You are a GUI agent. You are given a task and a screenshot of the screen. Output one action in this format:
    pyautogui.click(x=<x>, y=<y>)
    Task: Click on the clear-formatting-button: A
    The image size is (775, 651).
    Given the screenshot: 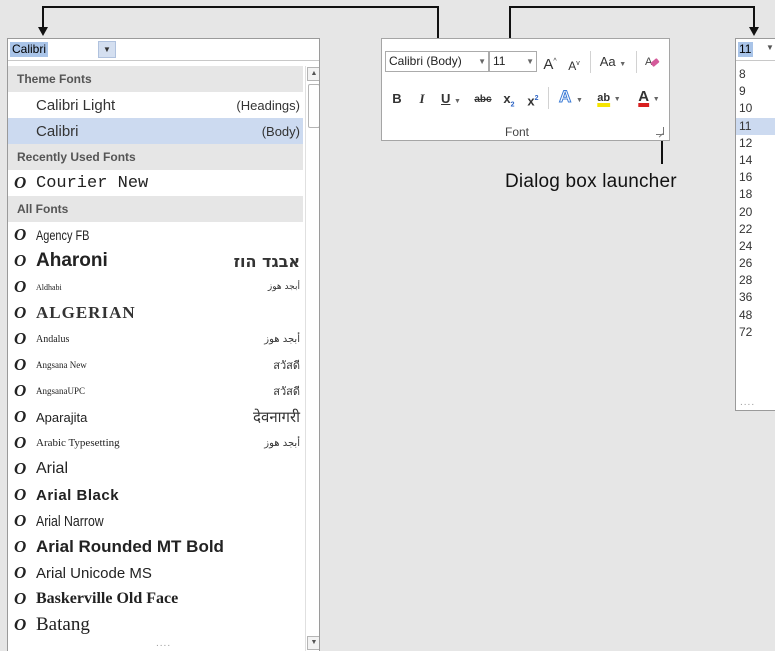 What is the action you would take?
    pyautogui.click(x=652, y=64)
    